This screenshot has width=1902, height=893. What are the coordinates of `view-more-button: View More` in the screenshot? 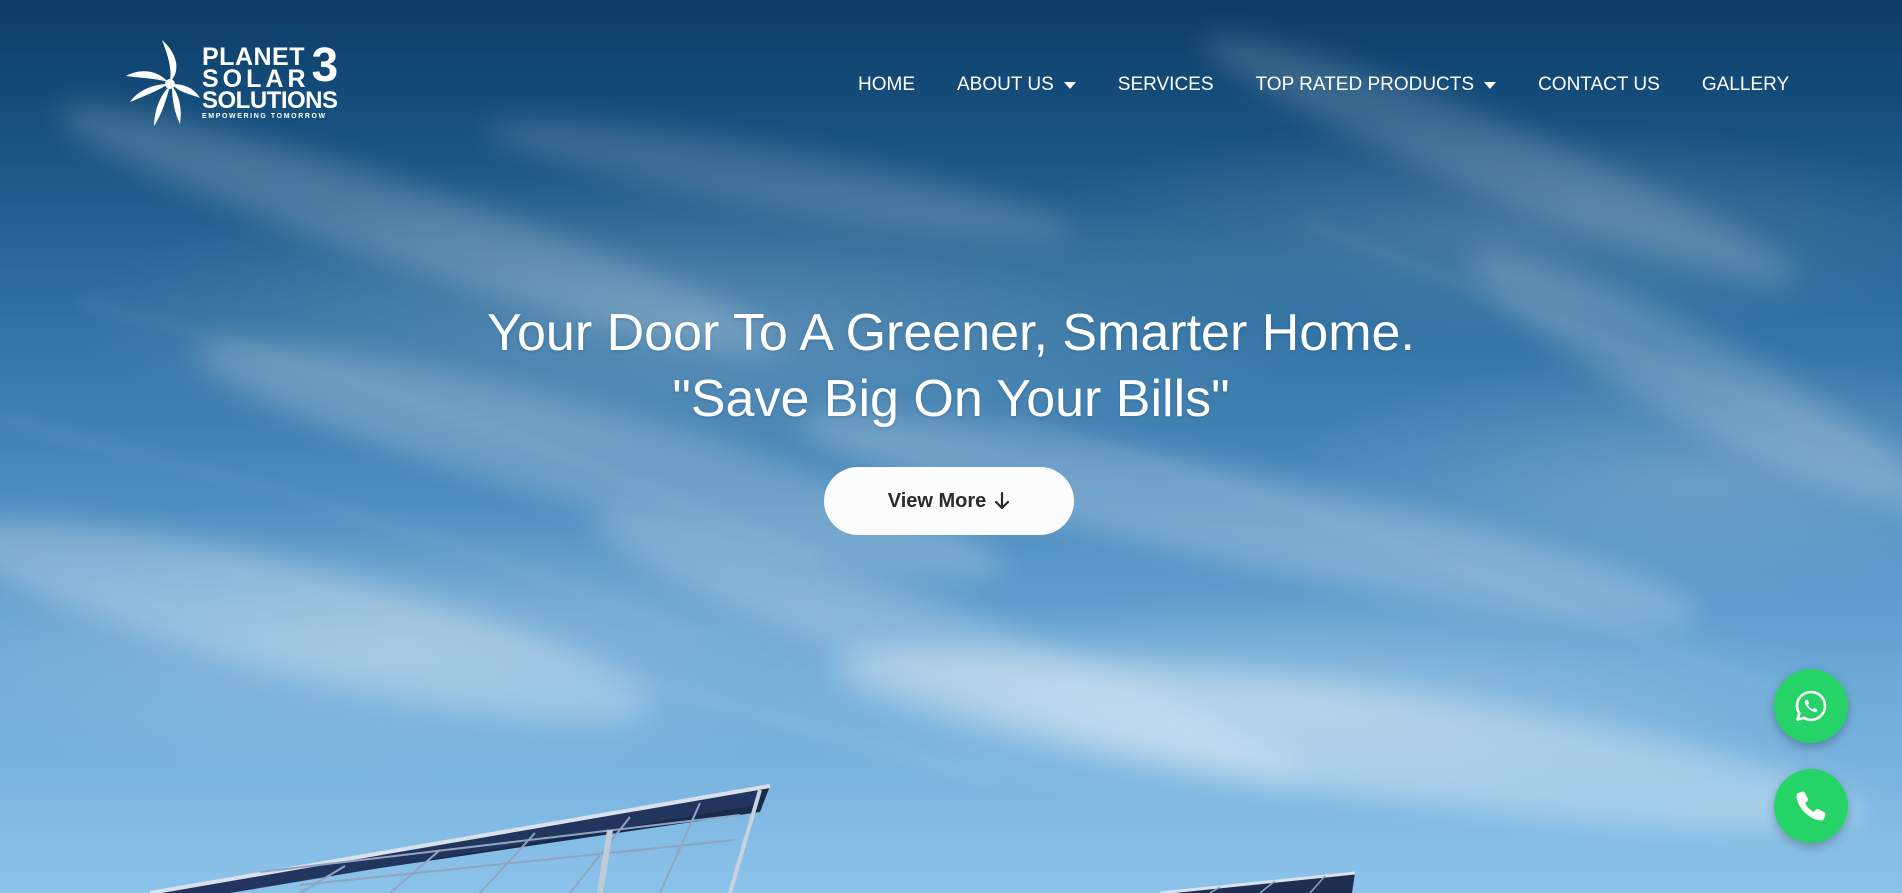 It's located at (949, 501).